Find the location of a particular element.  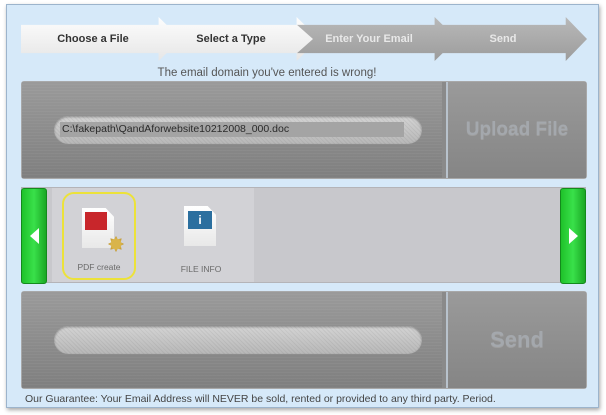

email-input is located at coordinates (238, 340).